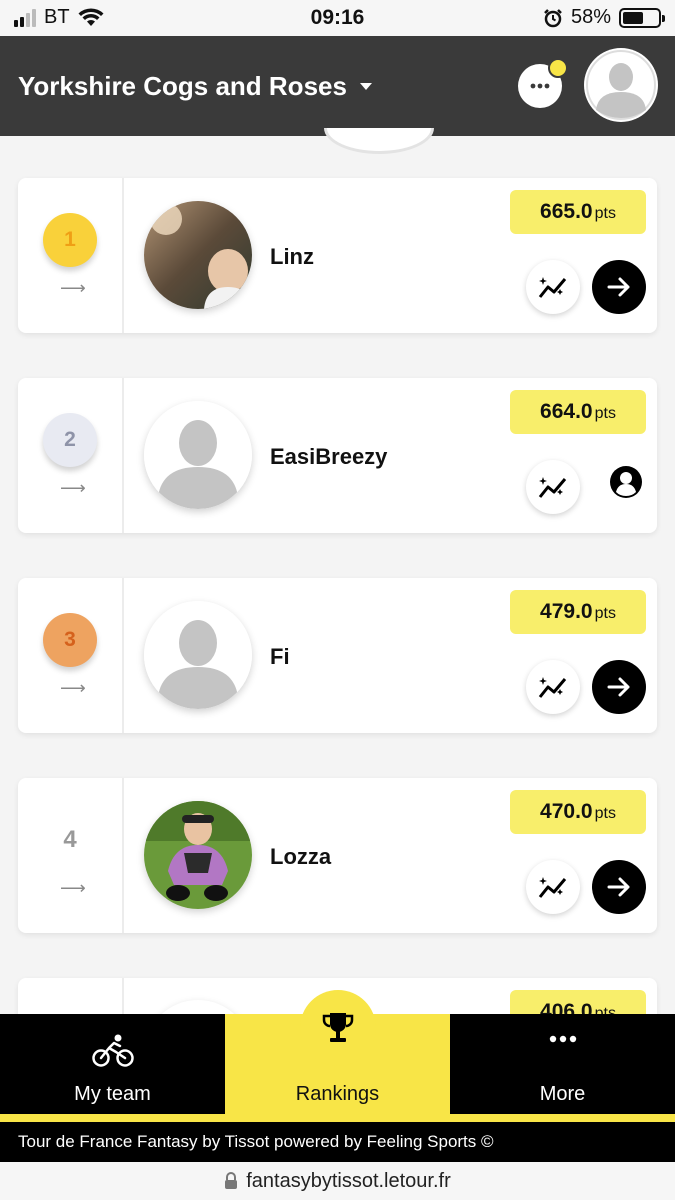 Image resolution: width=675 pixels, height=1200 pixels. I want to click on ranking-card: 1 ⟶ Linz 665.0 pts, so click(337, 255).